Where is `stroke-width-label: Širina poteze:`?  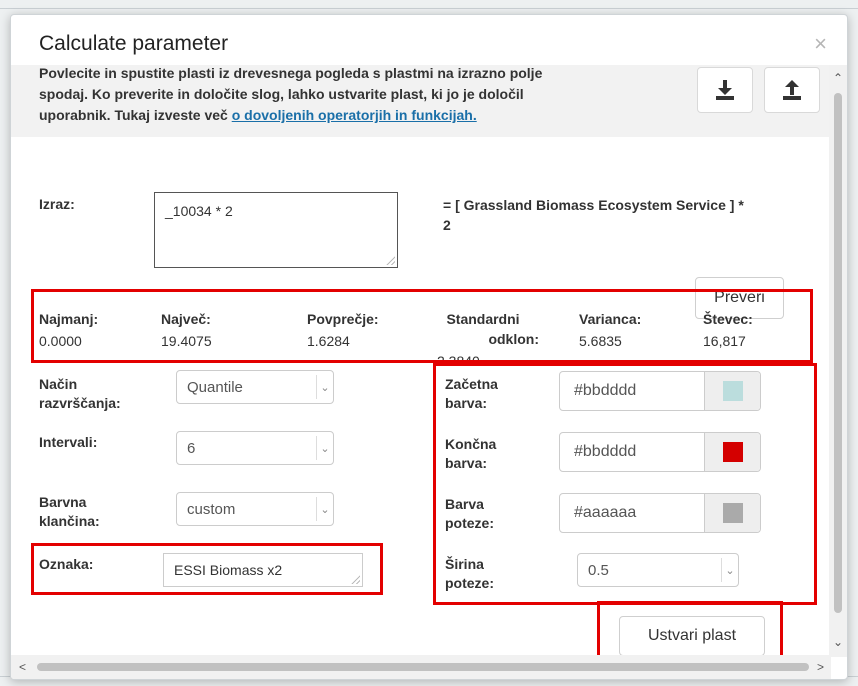 stroke-width-label: Širina poteze: is located at coordinates (469, 574).